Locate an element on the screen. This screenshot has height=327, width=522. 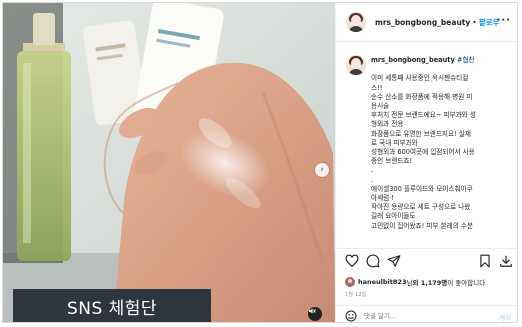
chevron-right-icon: › is located at coordinates (322, 169).